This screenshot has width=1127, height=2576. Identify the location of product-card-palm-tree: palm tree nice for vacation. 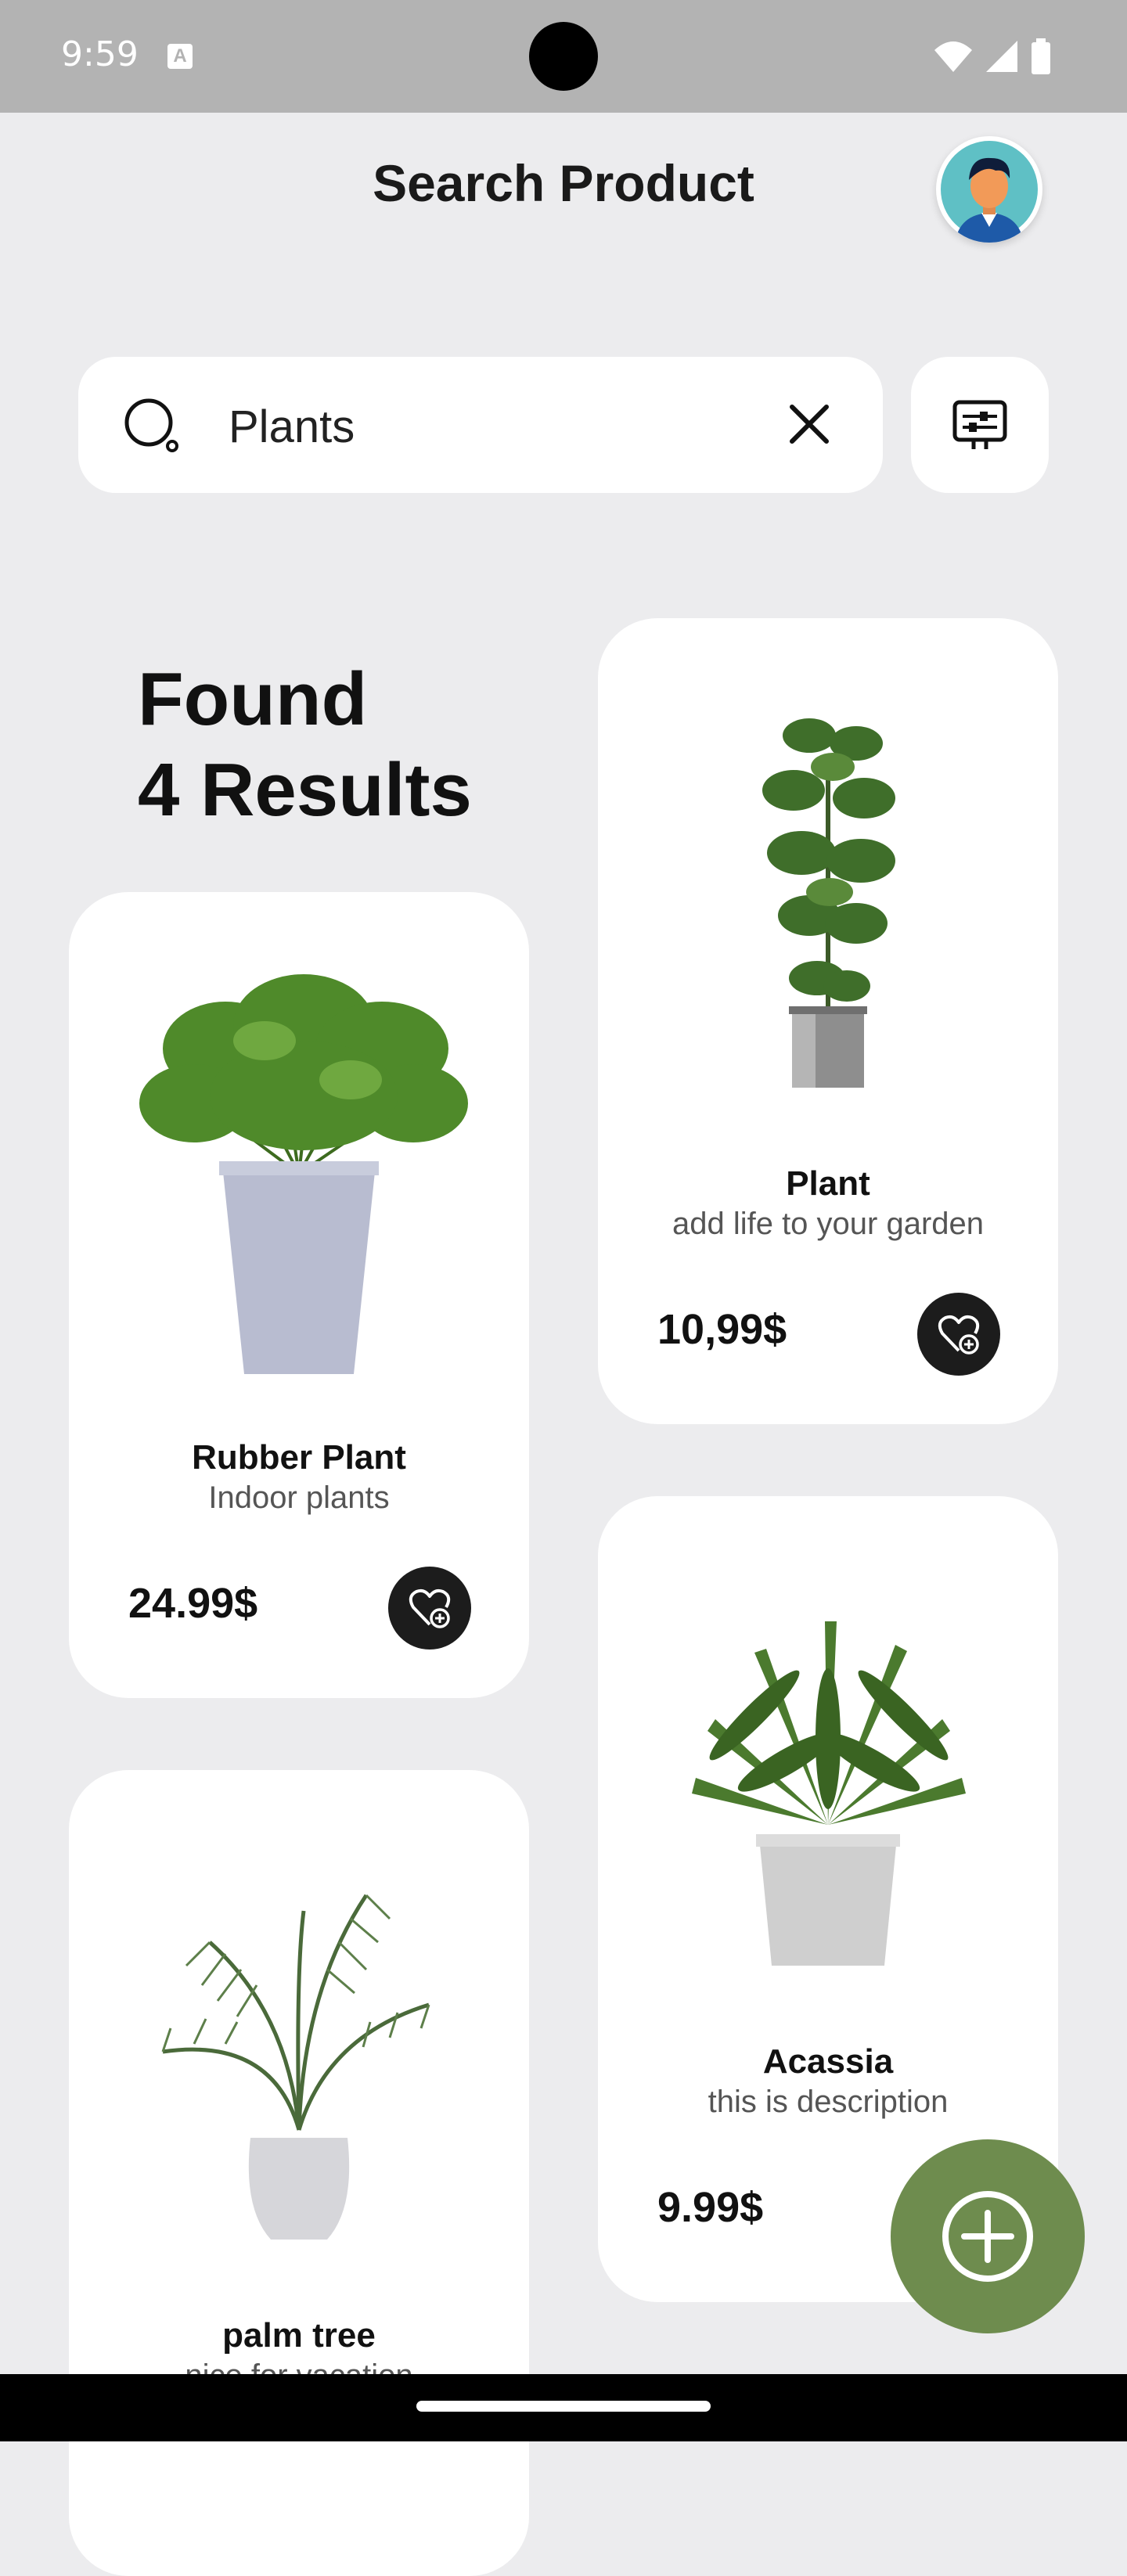
(299, 2173).